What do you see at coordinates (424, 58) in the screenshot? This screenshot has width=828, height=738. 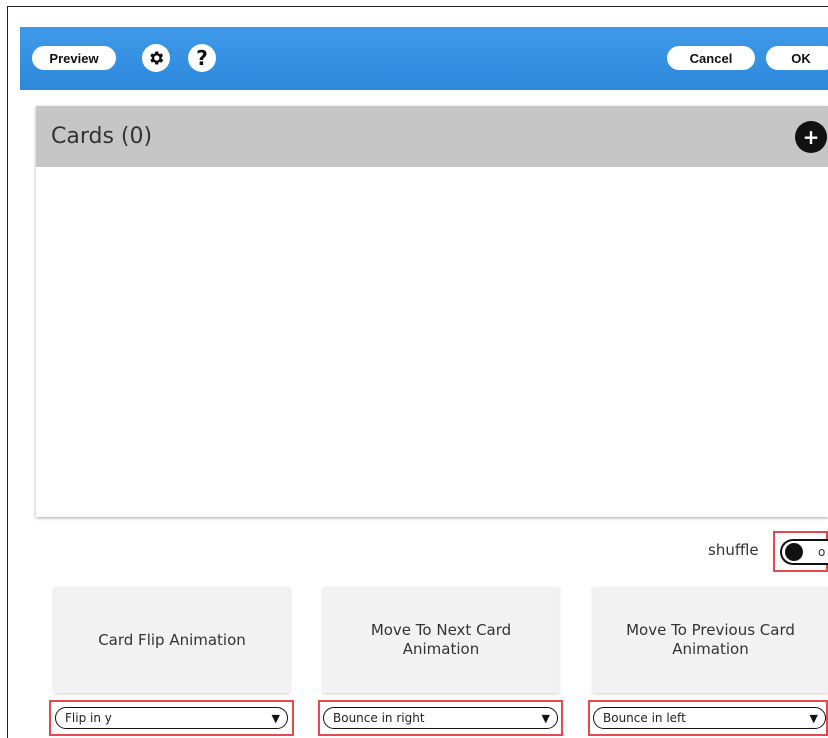 I see `top-toolbar: Preview ? Cancel OK` at bounding box center [424, 58].